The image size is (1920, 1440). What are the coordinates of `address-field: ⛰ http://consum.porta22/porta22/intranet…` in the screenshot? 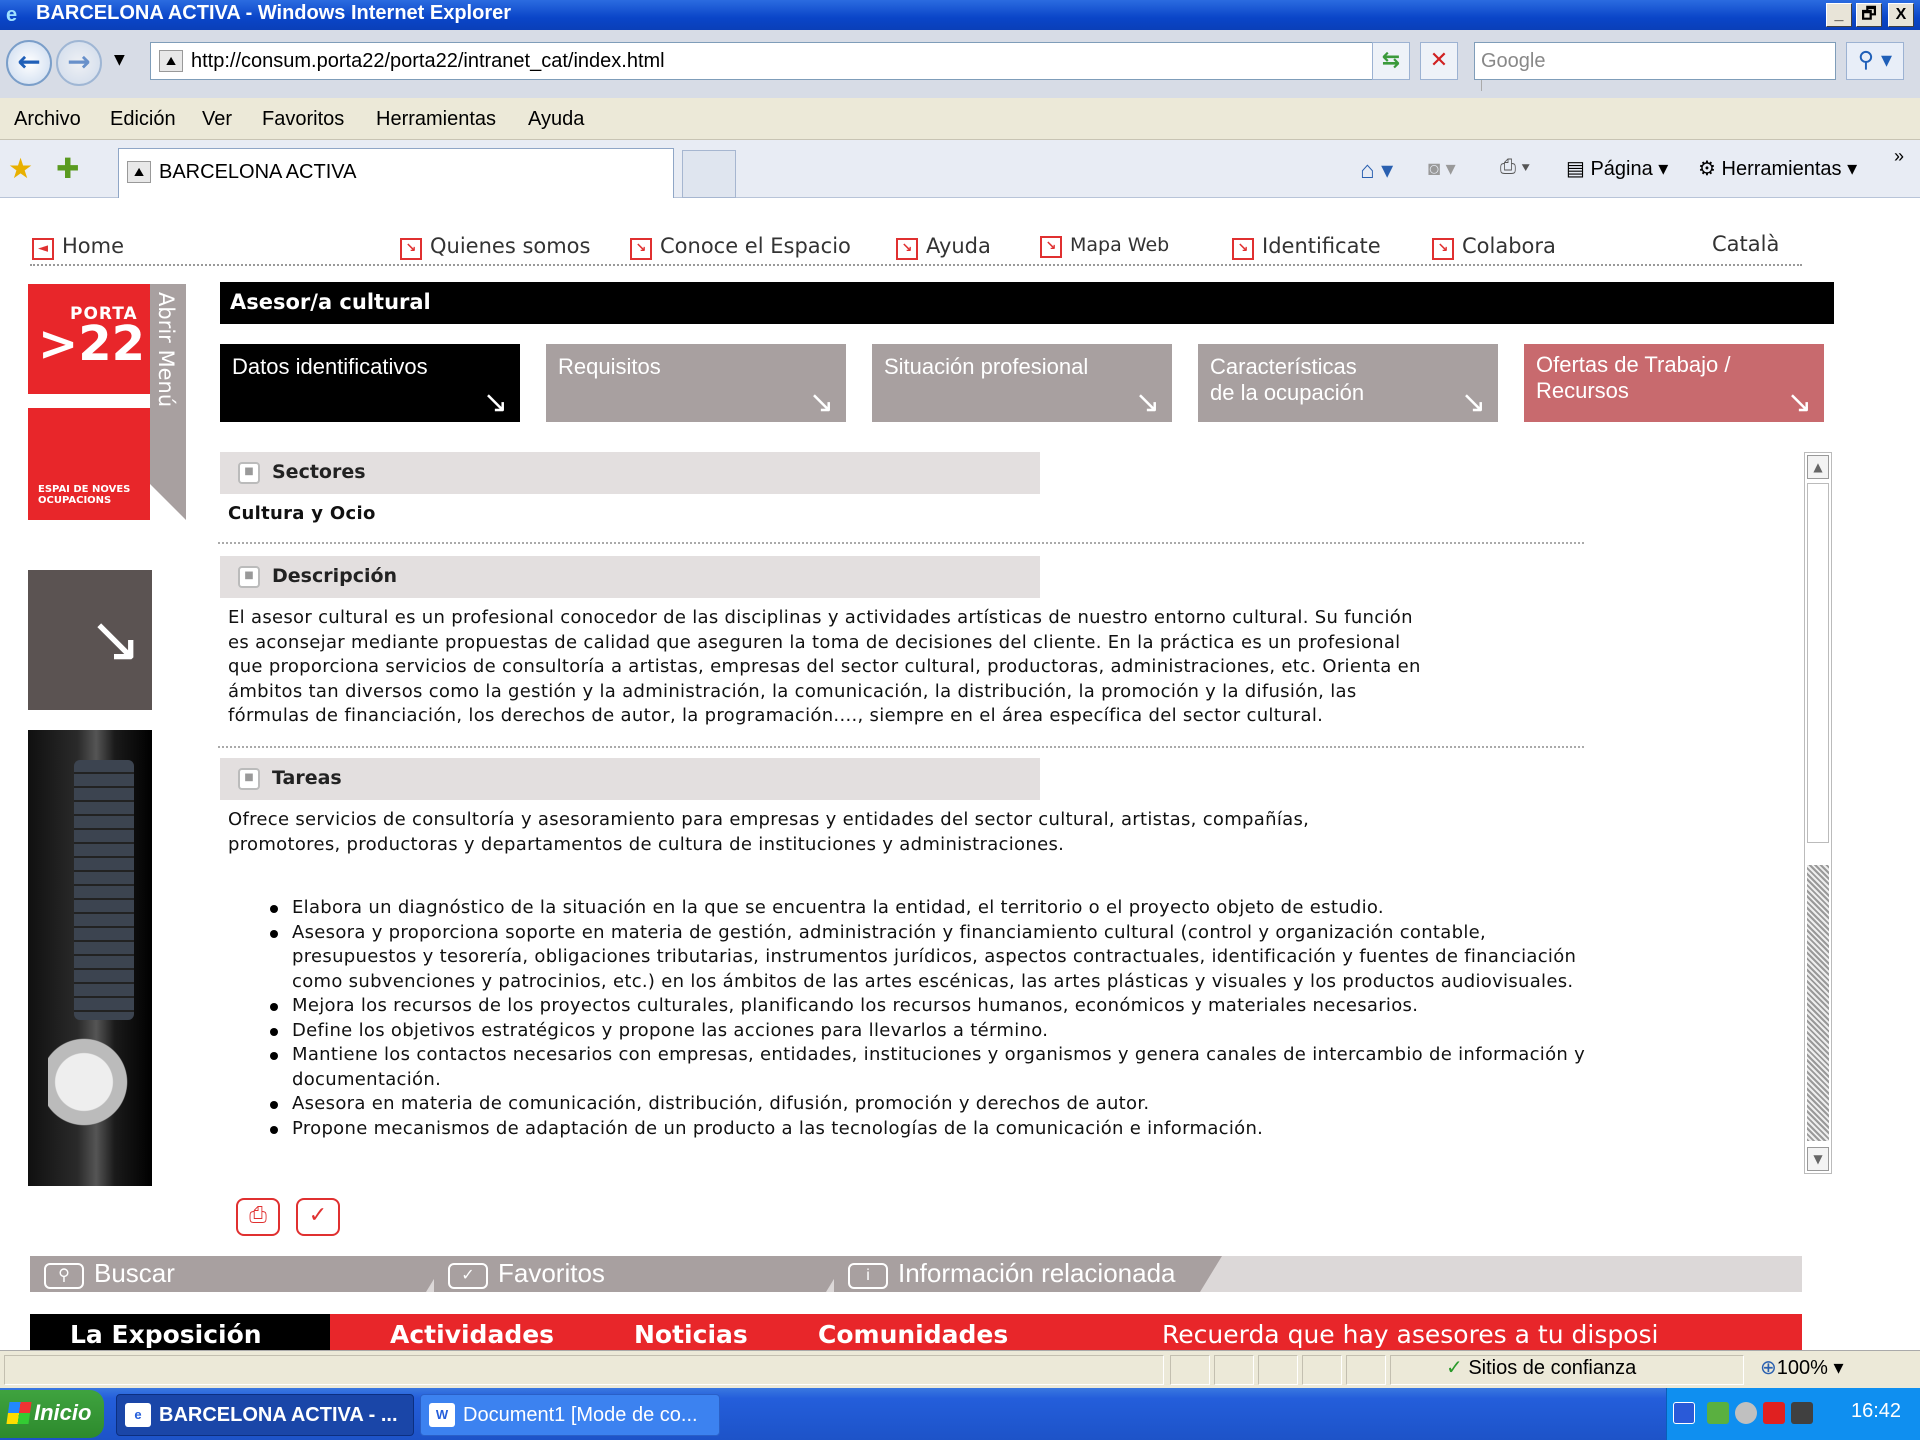 It's located at (825, 66).